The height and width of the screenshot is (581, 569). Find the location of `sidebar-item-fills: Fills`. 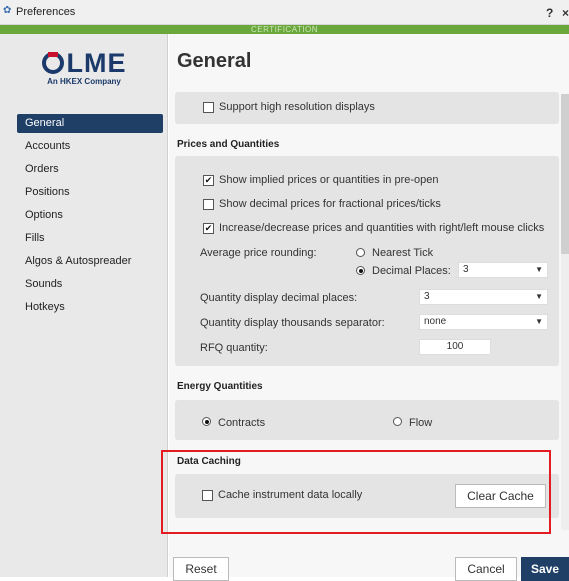

sidebar-item-fills: Fills is located at coordinates (90, 238).